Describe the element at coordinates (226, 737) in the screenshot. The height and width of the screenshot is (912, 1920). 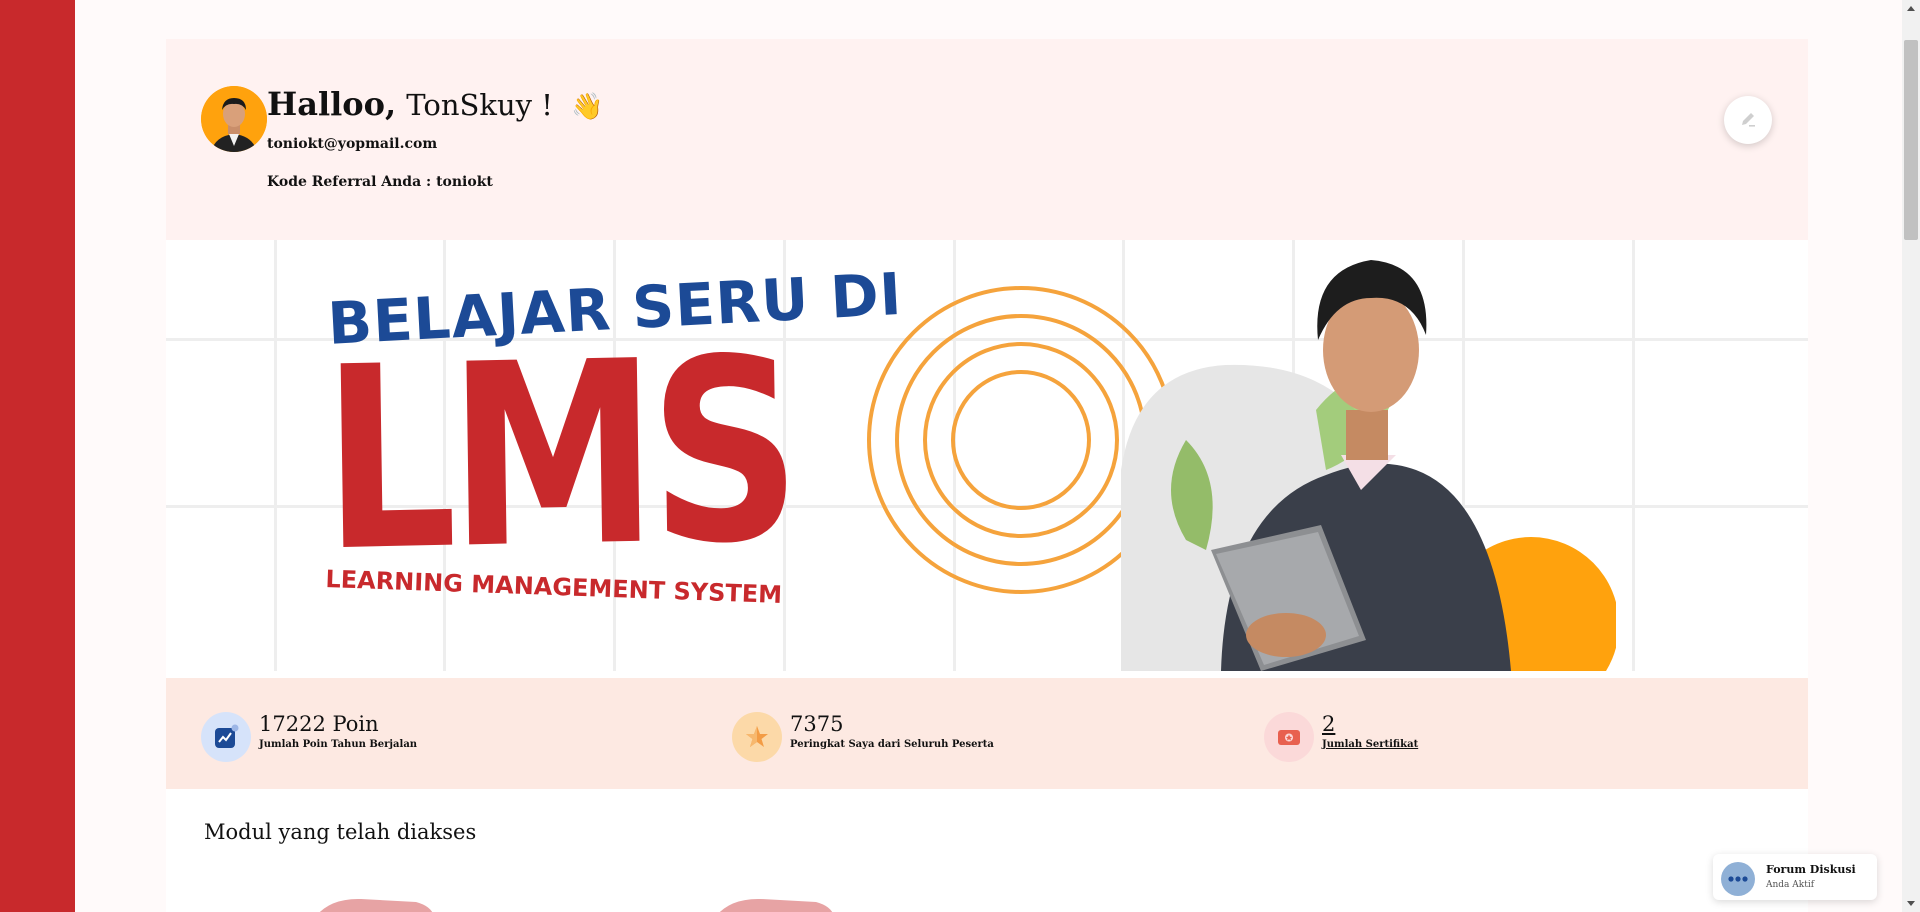
I see `chart-icon` at that location.